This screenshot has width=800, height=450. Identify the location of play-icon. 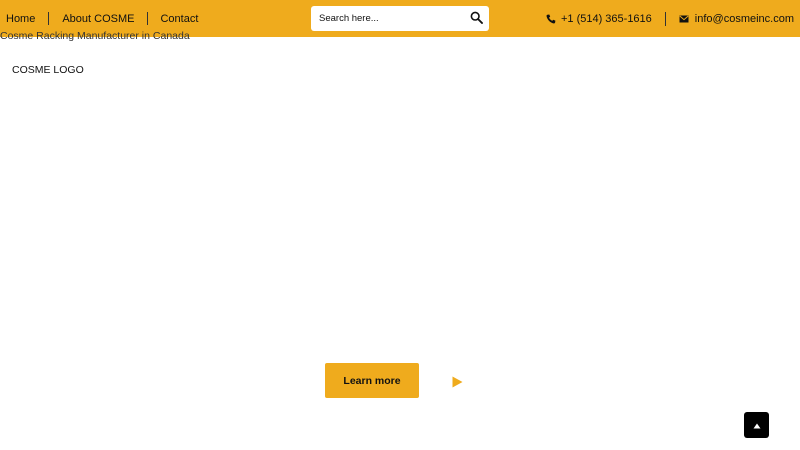
(457, 381).